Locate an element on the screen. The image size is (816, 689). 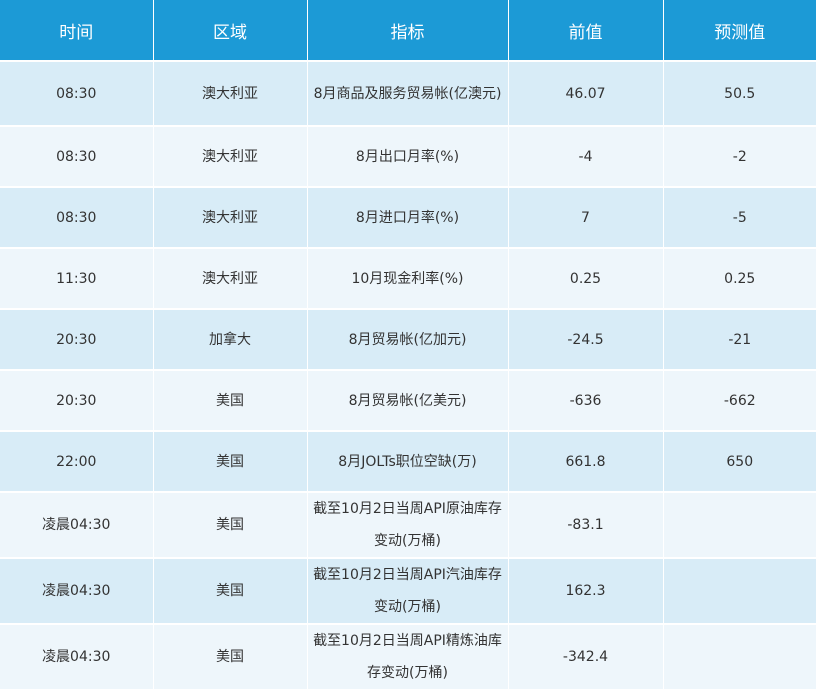
cell-forecast: 650 is located at coordinates (739, 461).